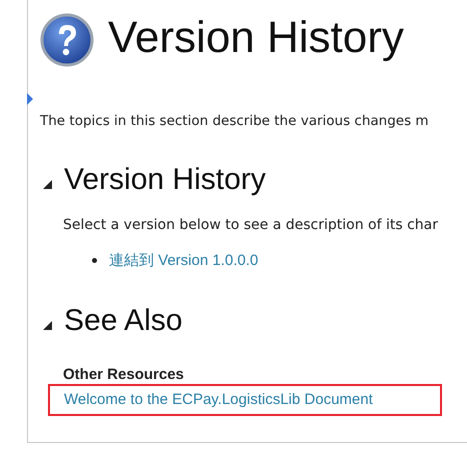  What do you see at coordinates (218, 399) in the screenshot?
I see `resource-link: Welcome to the ECPay.LogisticsLib Document` at bounding box center [218, 399].